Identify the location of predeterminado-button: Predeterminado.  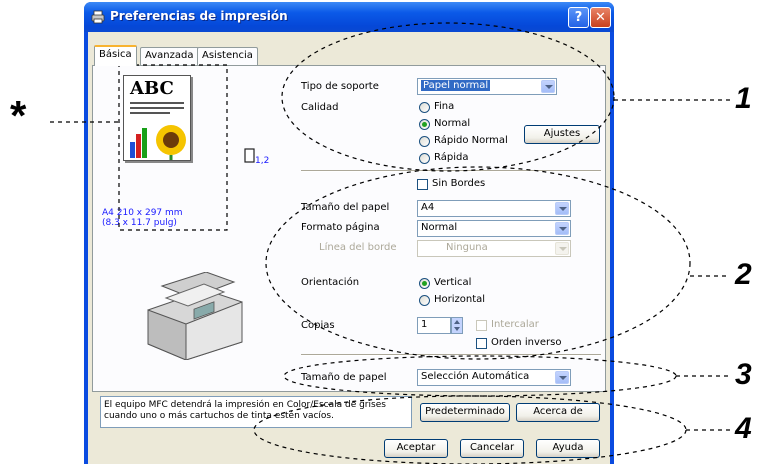
(465, 412).